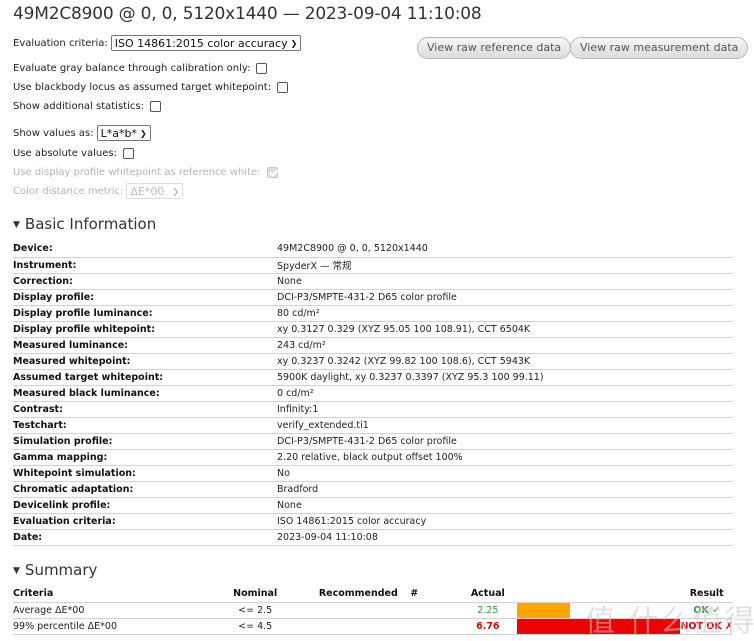 This screenshot has width=754, height=641. I want to click on color-distance-select: ΔE*00 ❯, so click(155, 191).